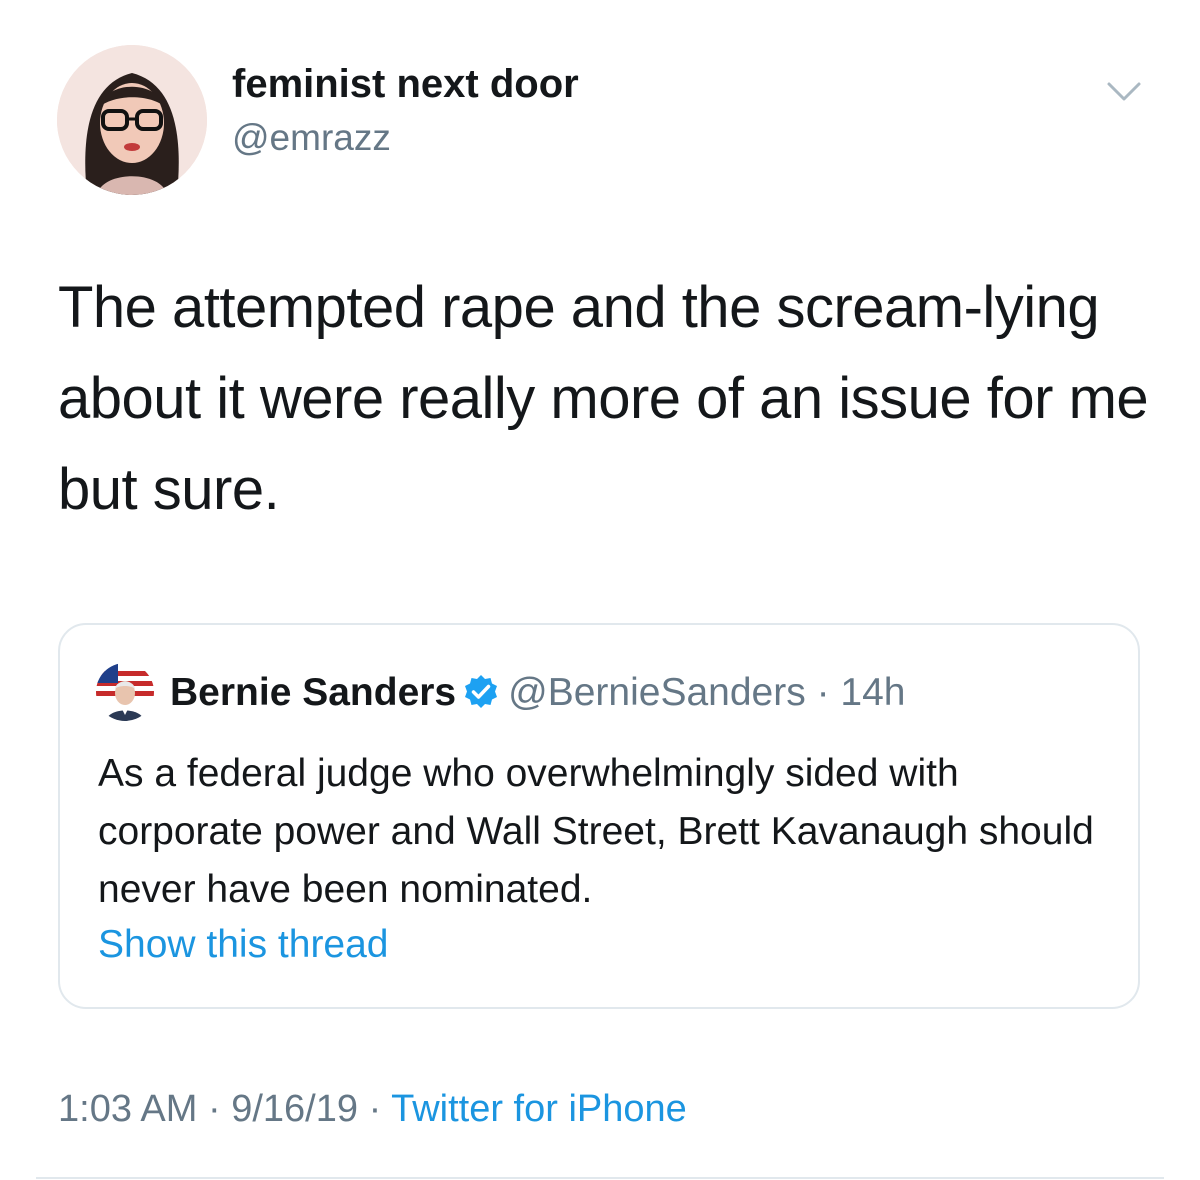 The height and width of the screenshot is (1180, 1200). I want to click on author-handle: @emrazz, so click(311, 138).